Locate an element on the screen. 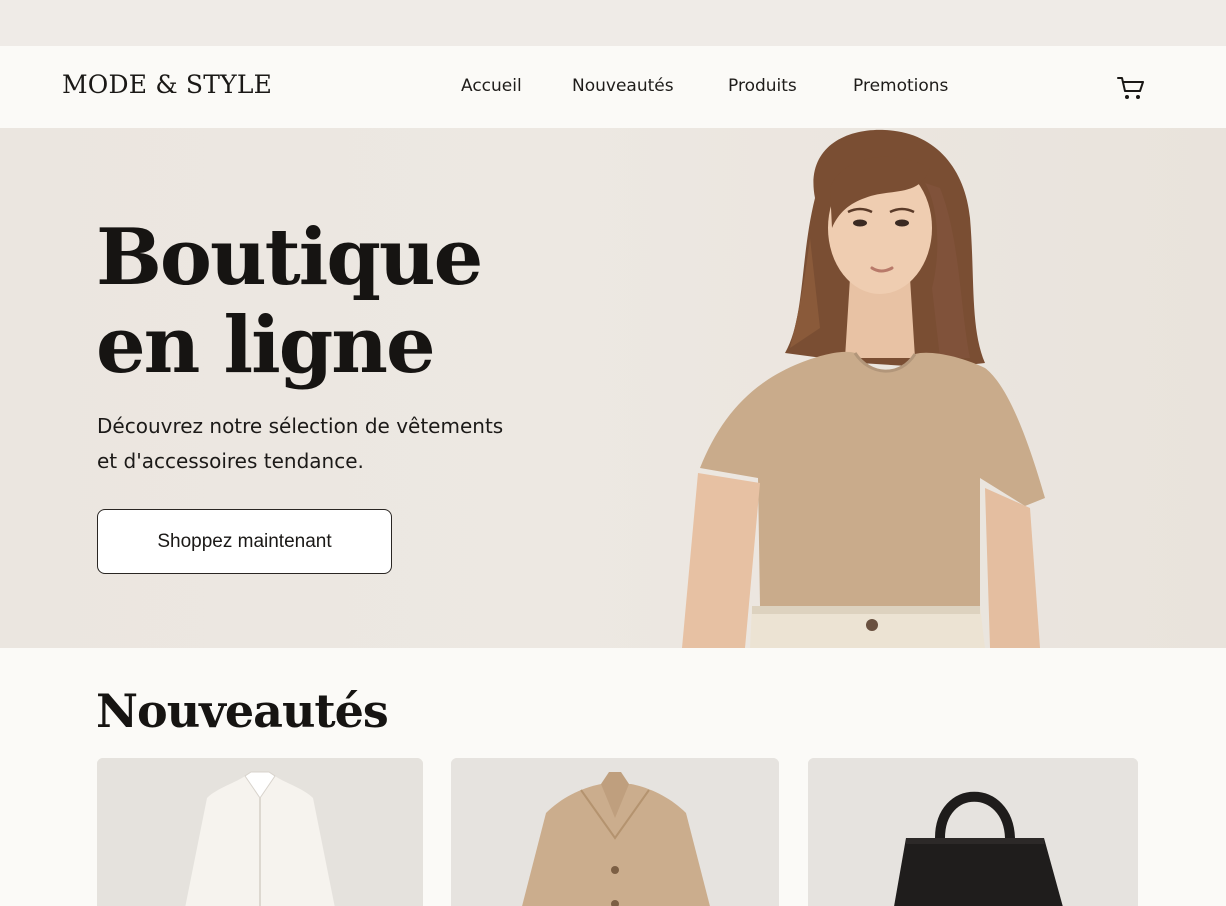 The image size is (1226, 906). nav-link-nouveautes: Nouveautés is located at coordinates (623, 86).